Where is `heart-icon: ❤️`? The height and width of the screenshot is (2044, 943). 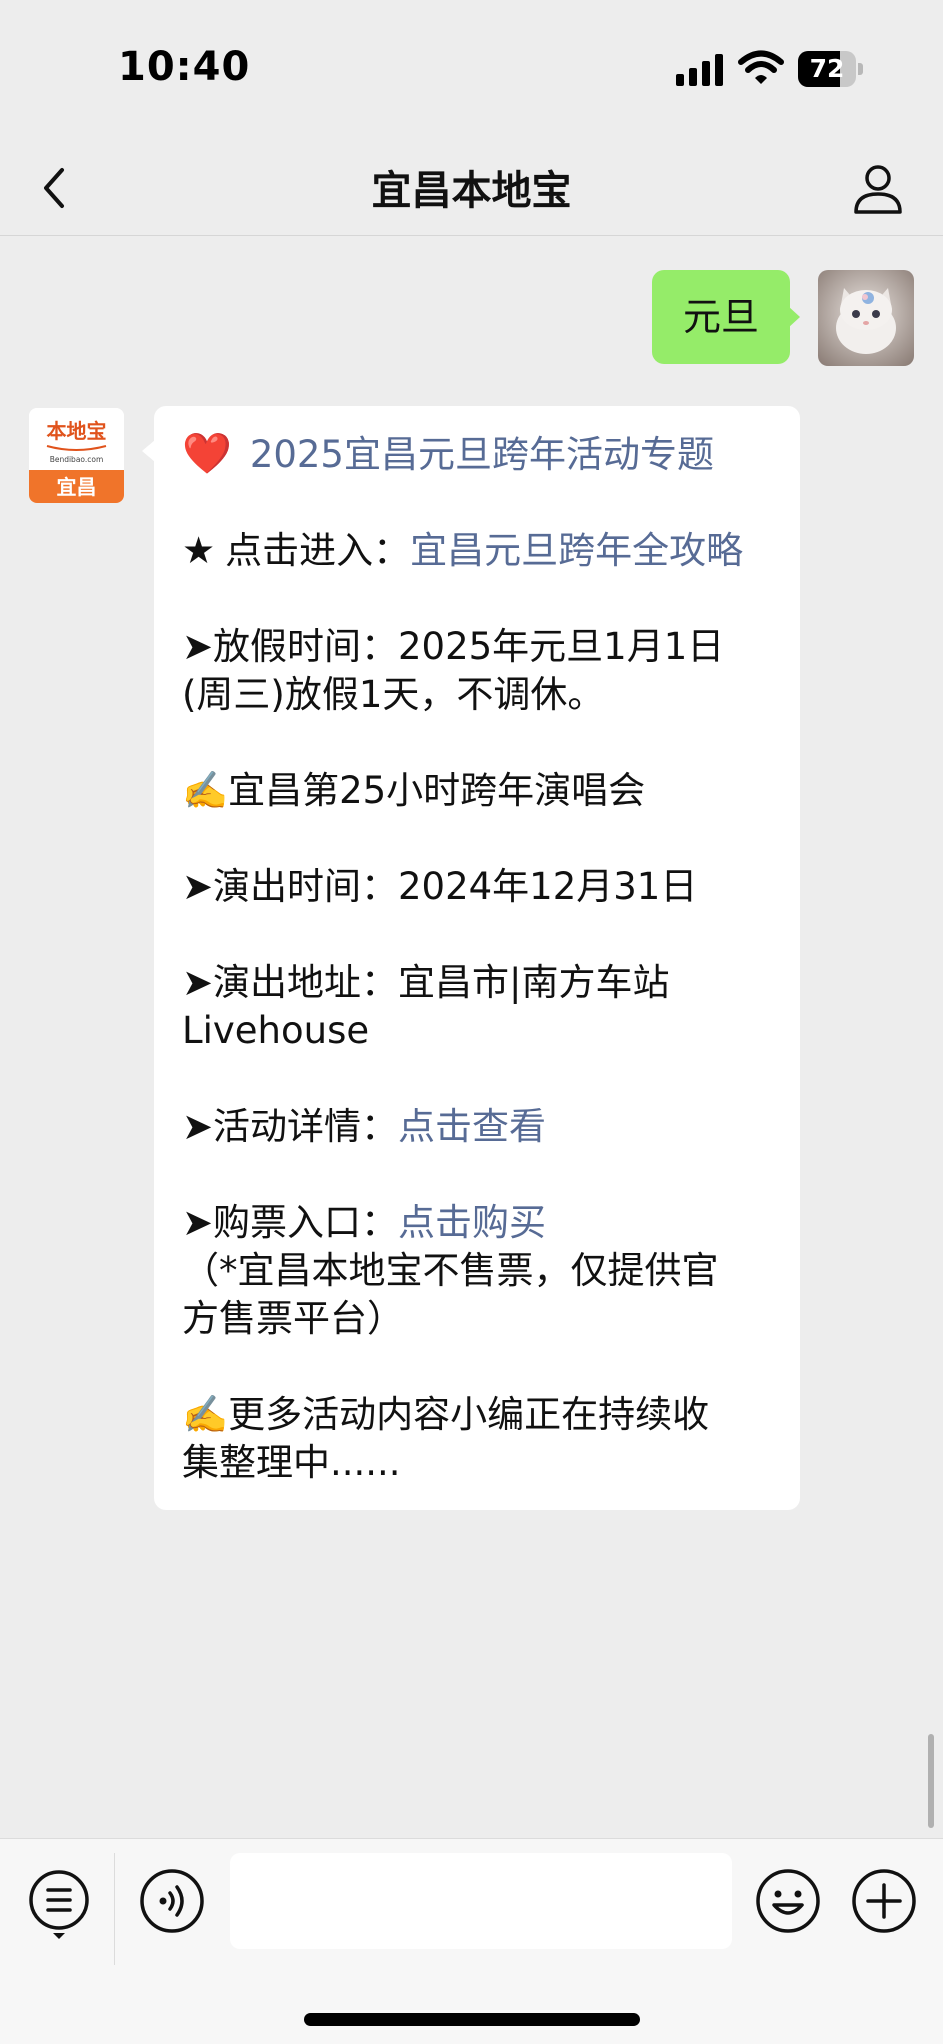 heart-icon: ❤️ is located at coordinates (207, 454).